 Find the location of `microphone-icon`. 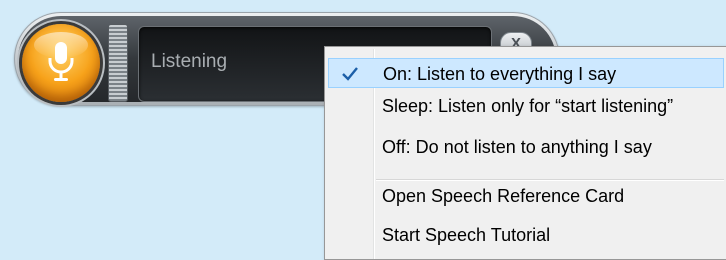

microphone-icon is located at coordinates (61, 61).